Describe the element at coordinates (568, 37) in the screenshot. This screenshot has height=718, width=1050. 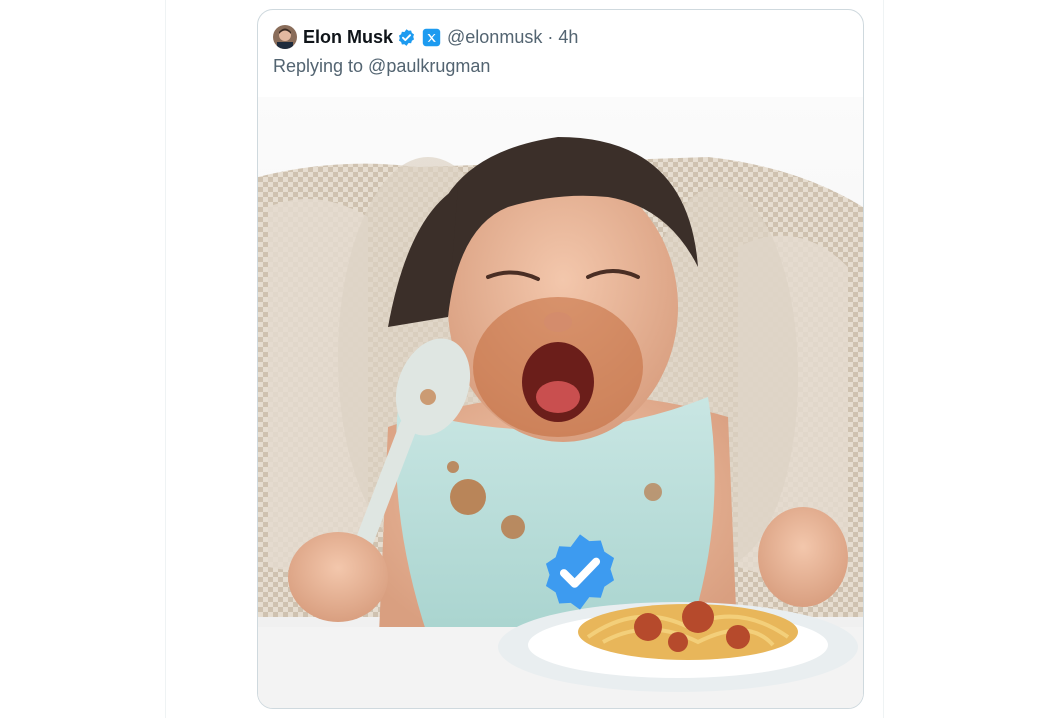
I see `tweet-timestamp: 4h` at that location.